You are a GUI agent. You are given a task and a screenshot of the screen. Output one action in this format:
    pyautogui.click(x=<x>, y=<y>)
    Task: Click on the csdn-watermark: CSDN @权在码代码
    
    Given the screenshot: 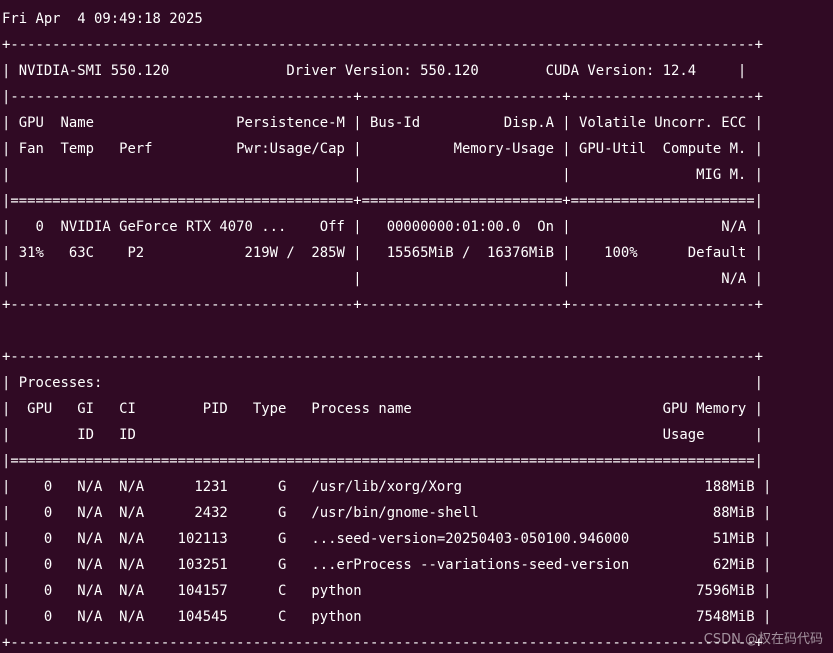 What is the action you would take?
    pyautogui.click(x=763, y=639)
    